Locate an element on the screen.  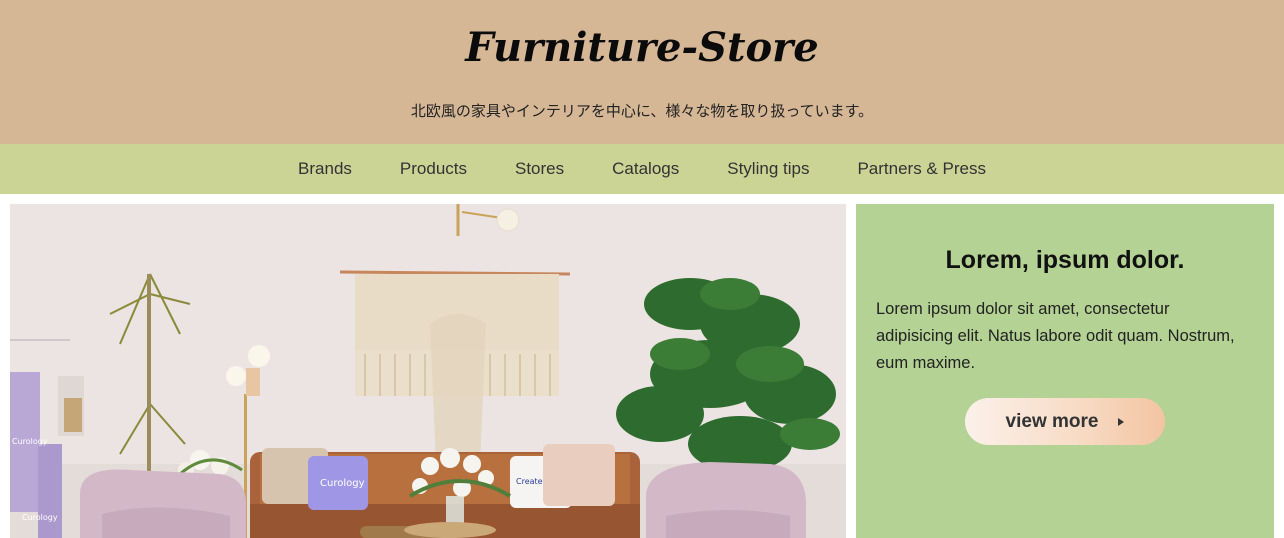
pillow-label-1: Curology is located at coordinates (342, 483).